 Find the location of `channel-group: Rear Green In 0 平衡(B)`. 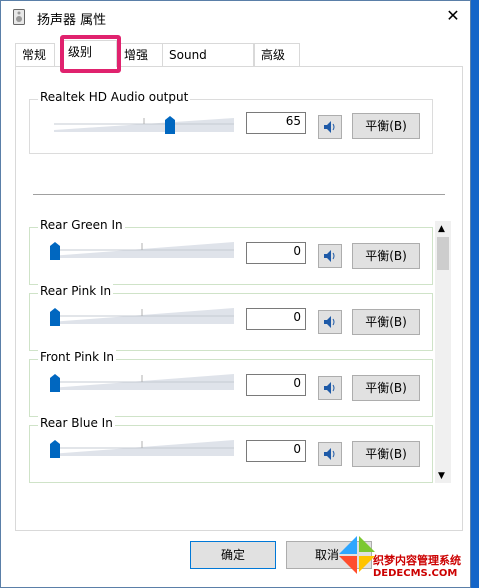

channel-group: Rear Green In 0 平衡(B) is located at coordinates (231, 251).